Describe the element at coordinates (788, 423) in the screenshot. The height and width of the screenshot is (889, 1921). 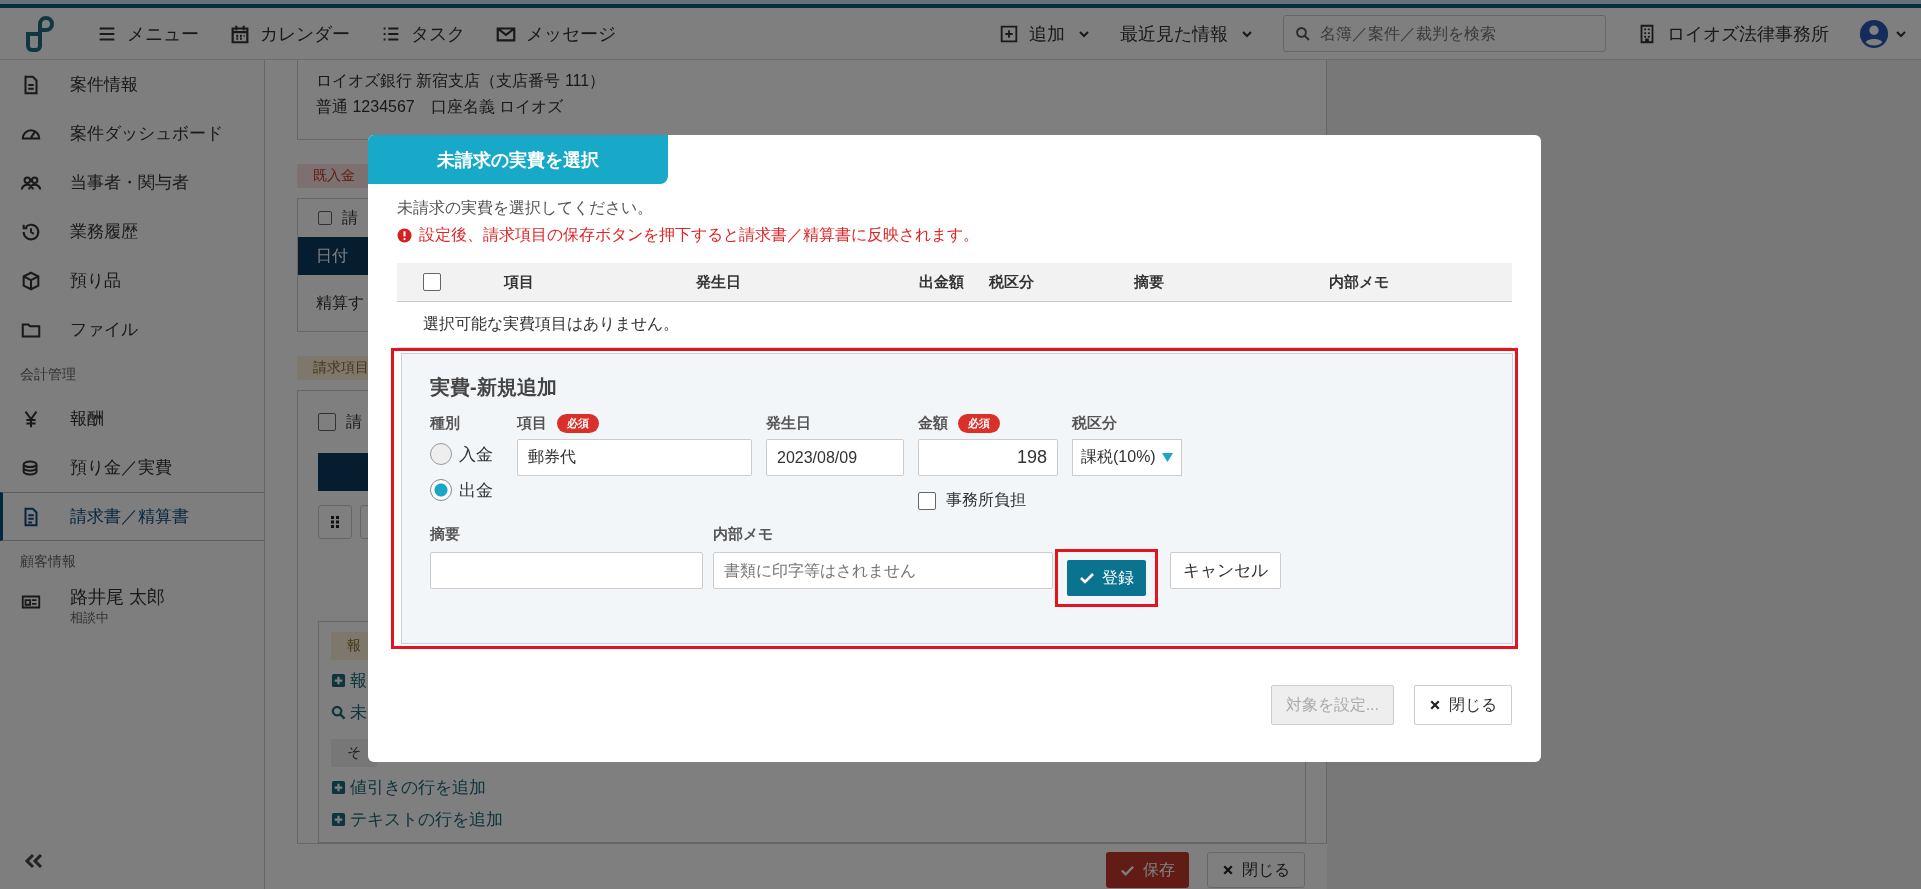
I see `field-label: 発生日` at that location.